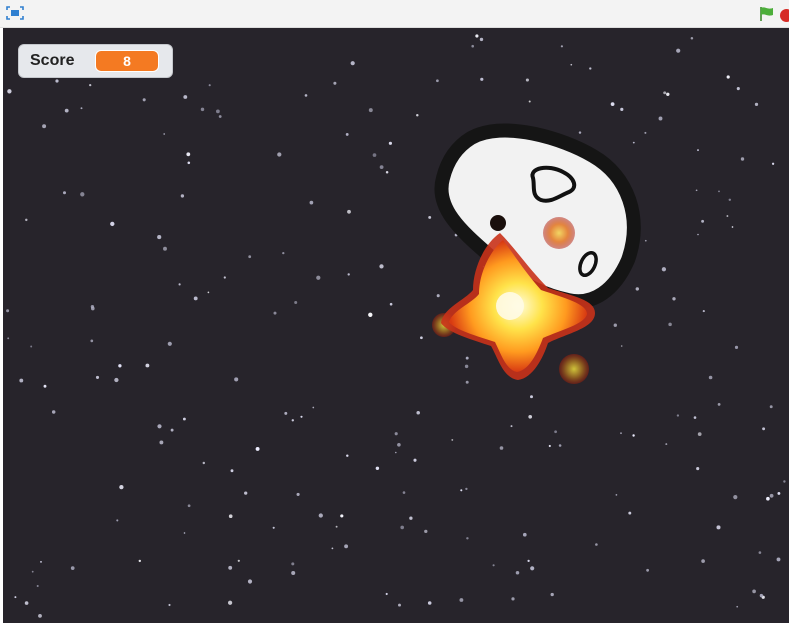  Describe the element at coordinates (537, 216) in the screenshot. I see `asteroid-sprite` at that location.